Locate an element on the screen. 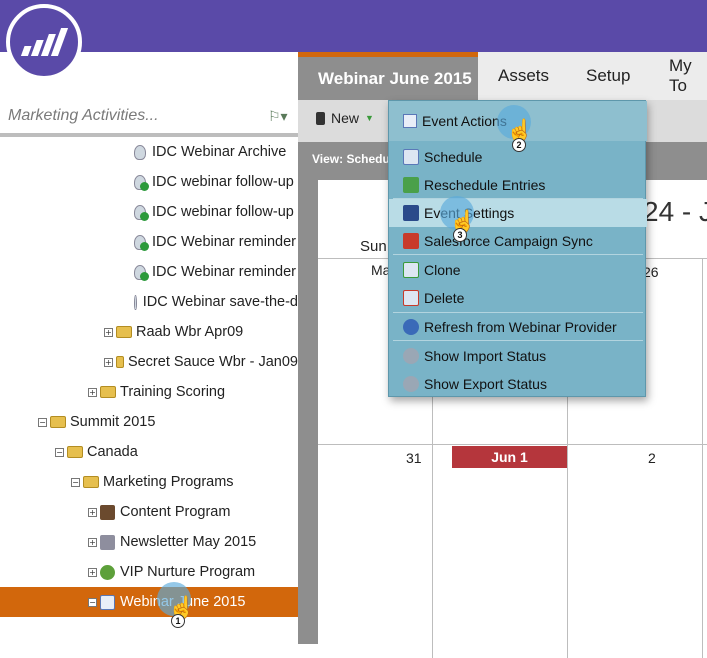  export-status-icon is located at coordinates (411, 384).